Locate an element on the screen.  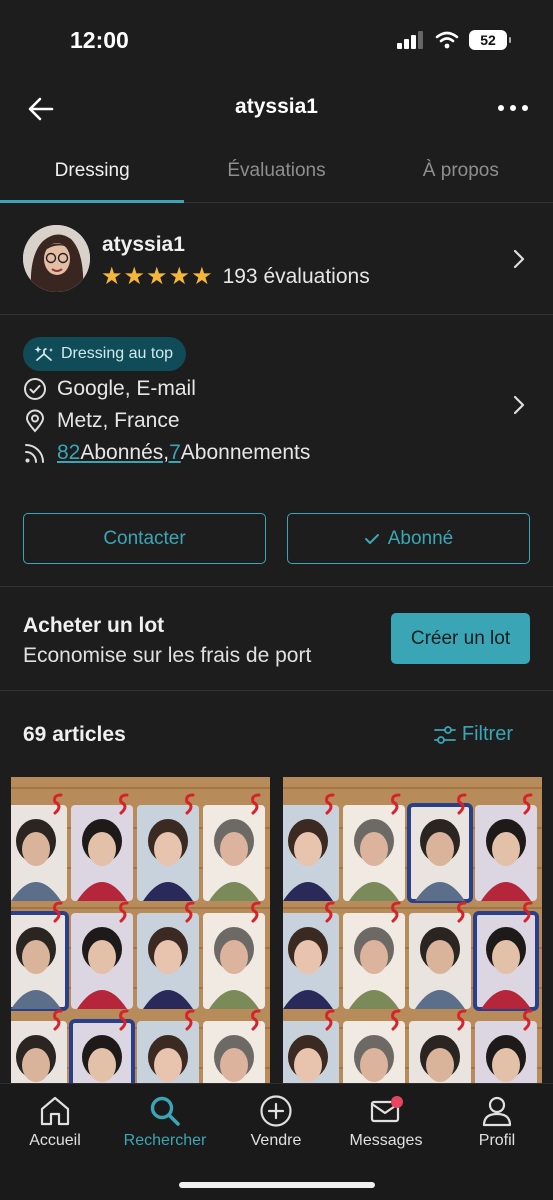
nav-search: Rechercher is located at coordinates (165, 1122).